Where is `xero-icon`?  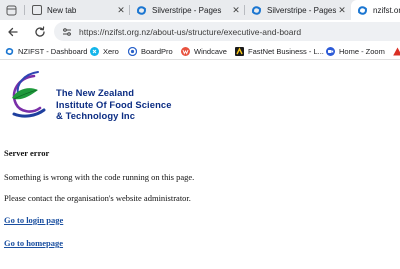
xero-icon is located at coordinates (94, 51).